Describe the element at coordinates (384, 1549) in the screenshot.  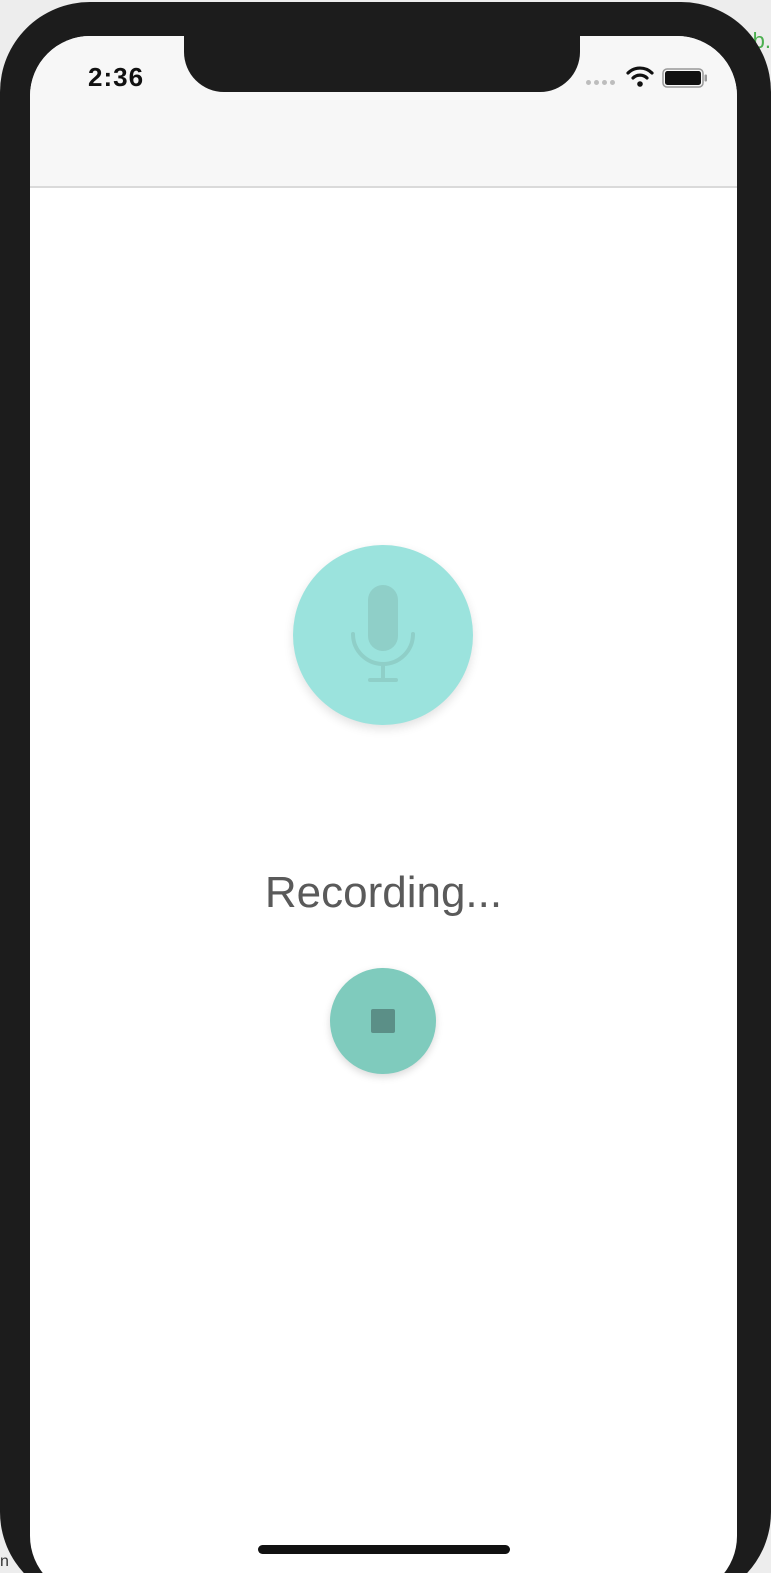
I see `home-indicator` at that location.